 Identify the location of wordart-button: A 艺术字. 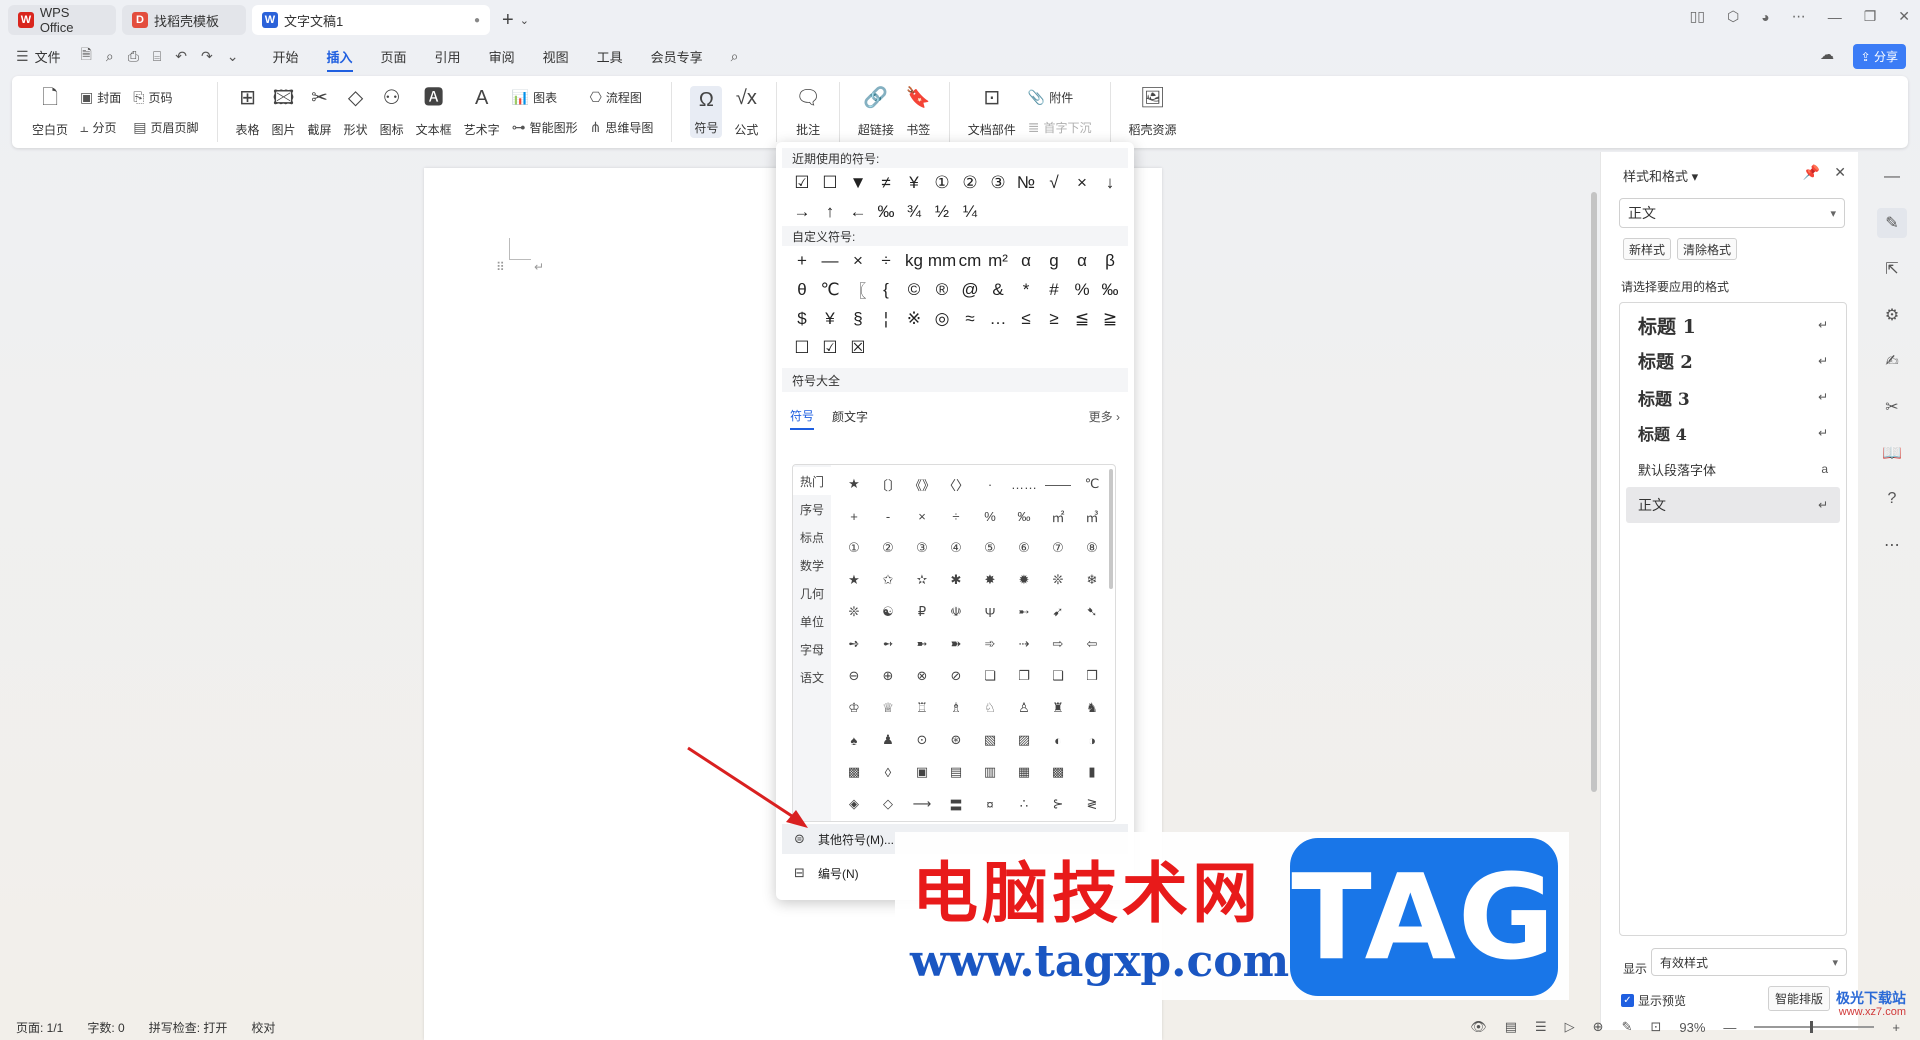
(482, 112).